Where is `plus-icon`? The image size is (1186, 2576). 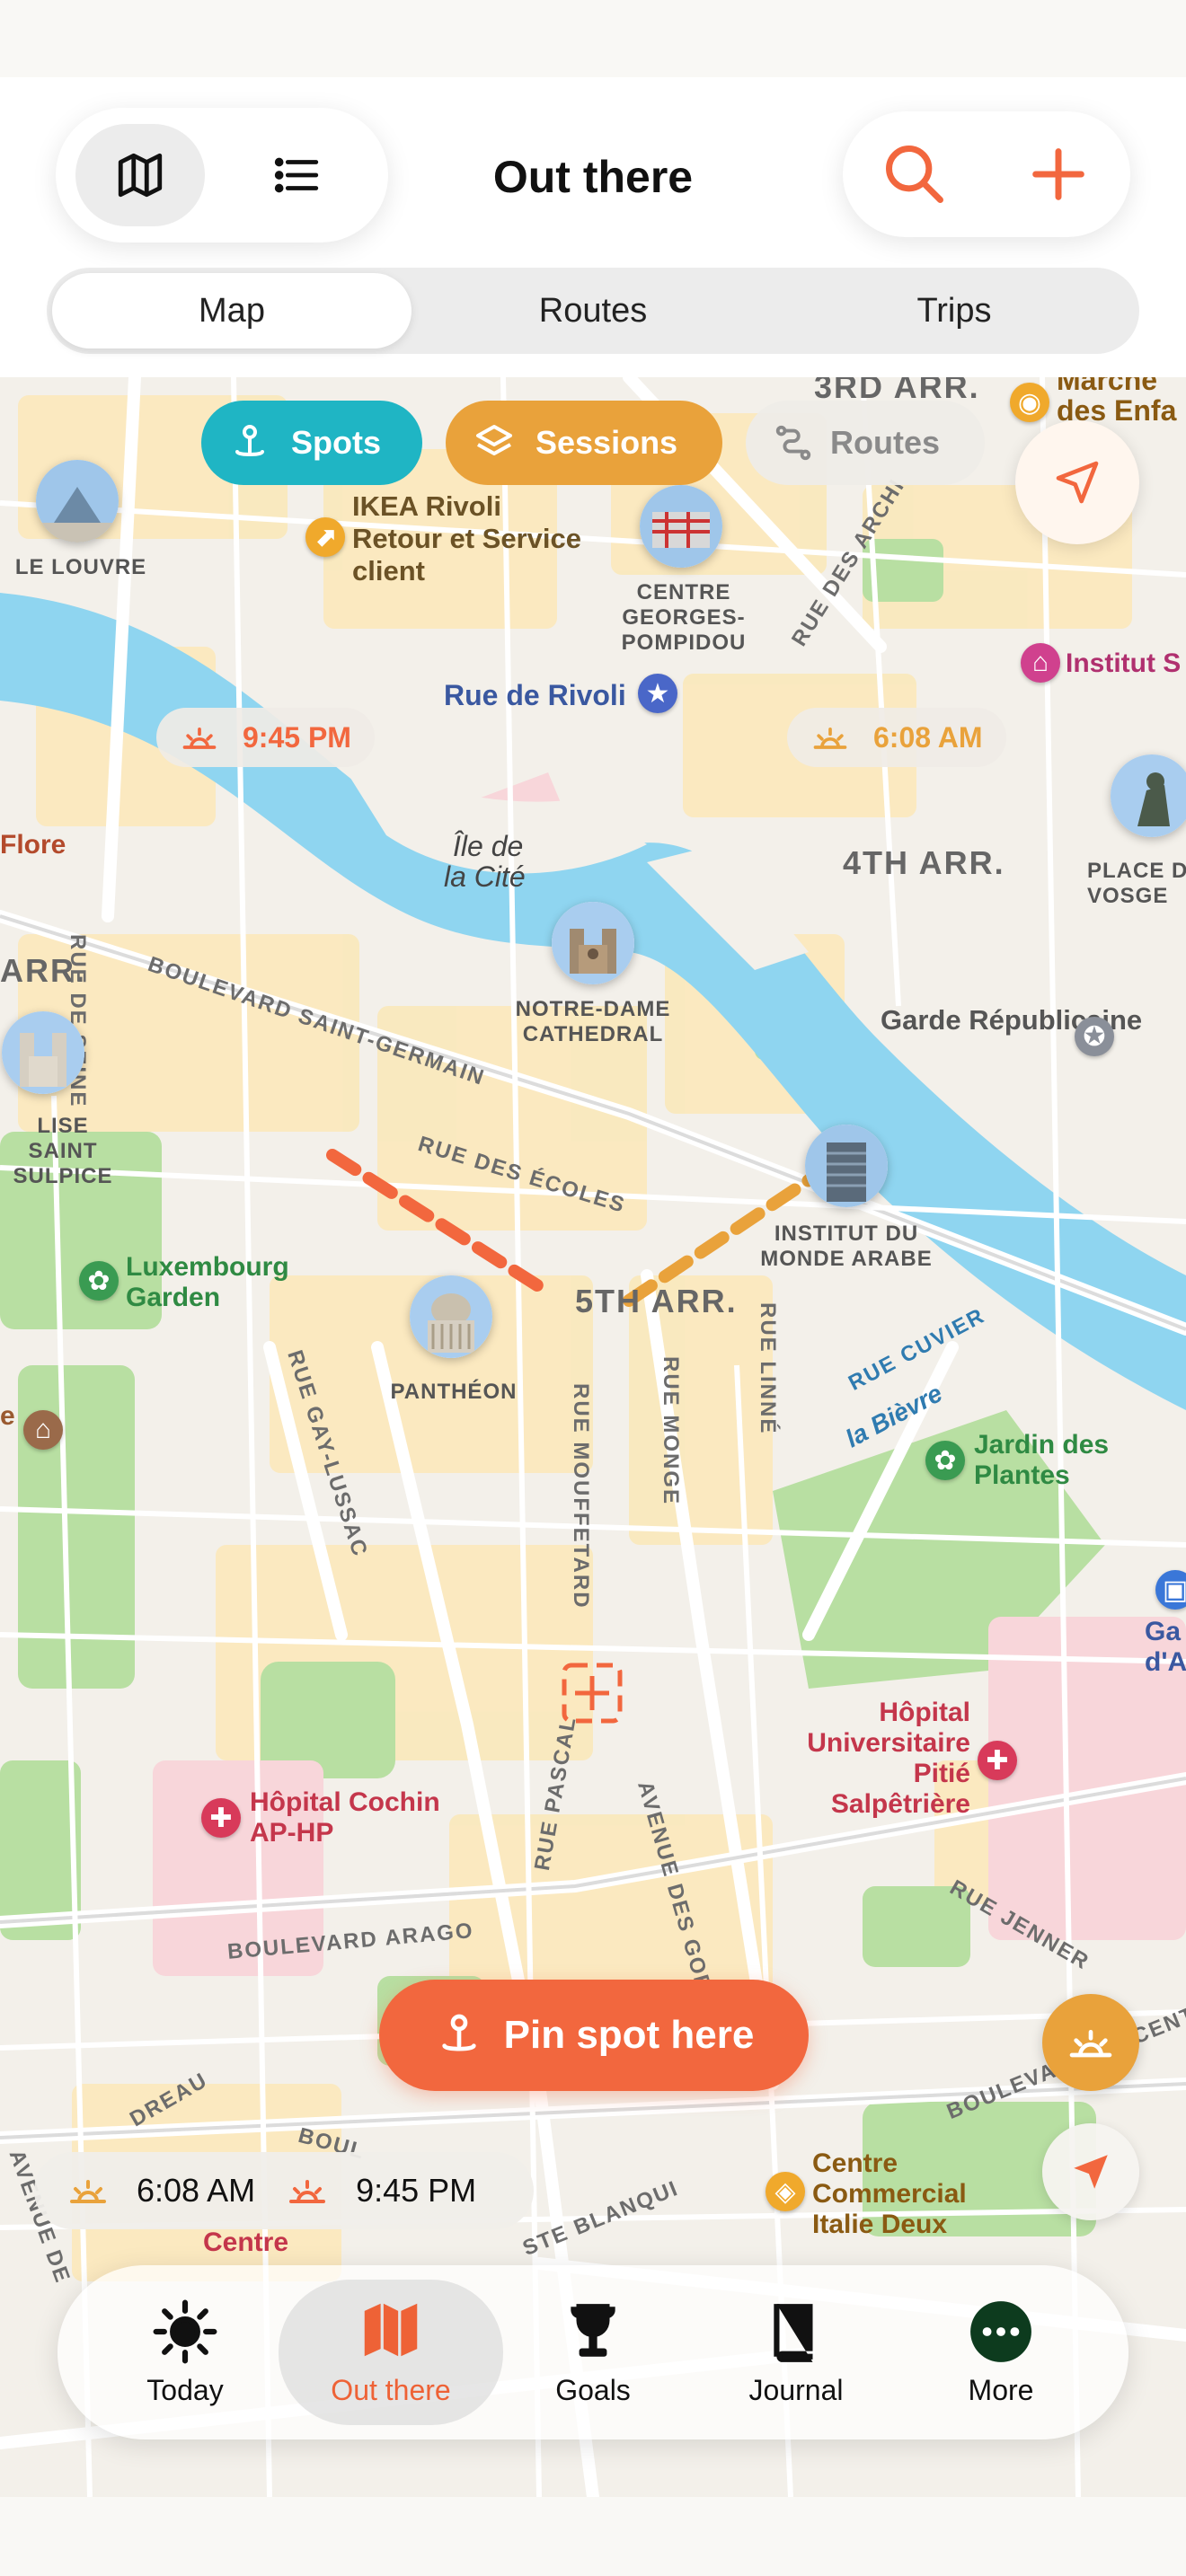 plus-icon is located at coordinates (1058, 174).